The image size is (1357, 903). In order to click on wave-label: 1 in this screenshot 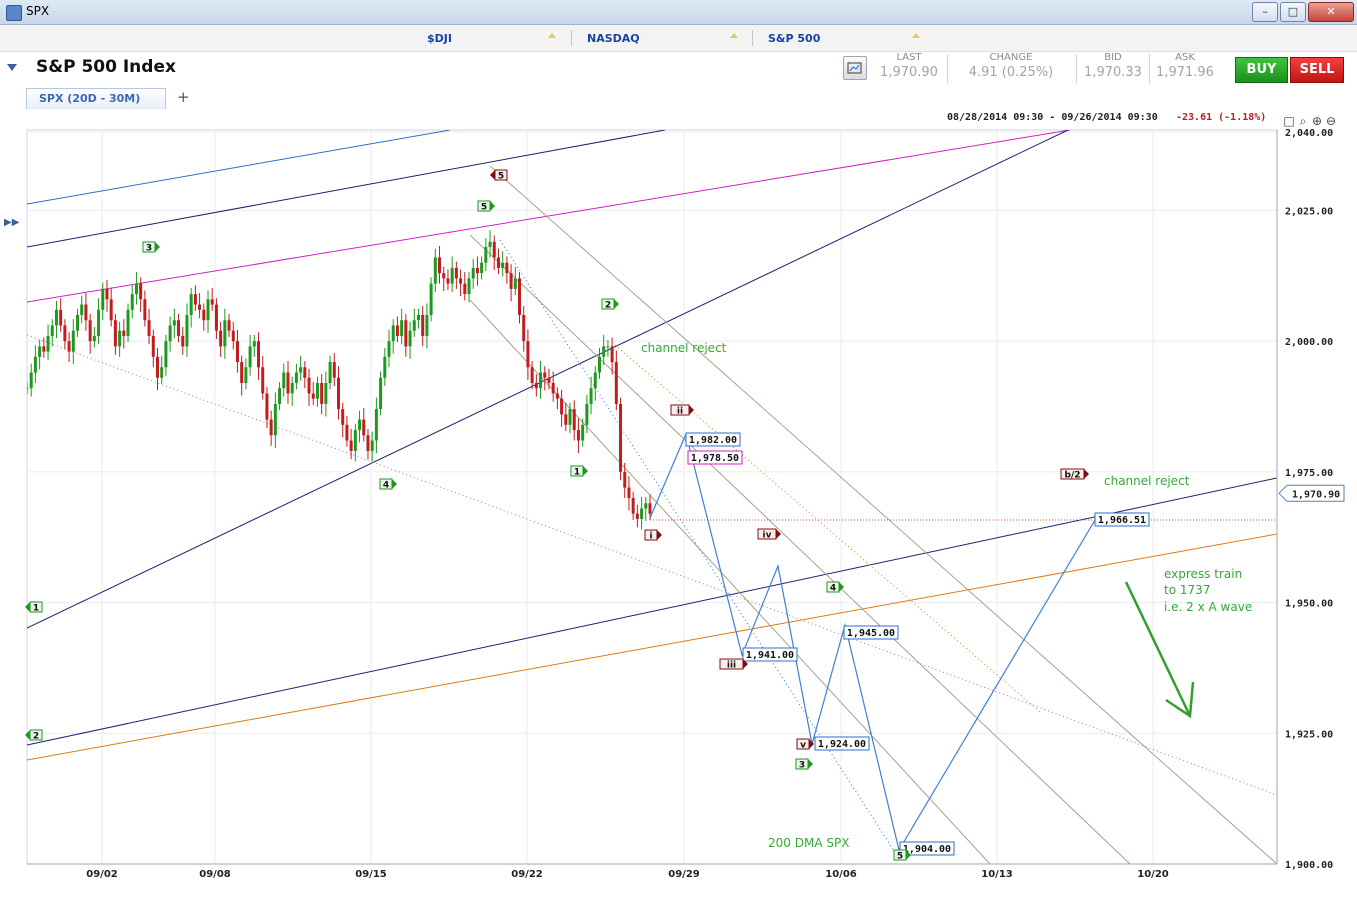, I will do `click(36, 609)`.